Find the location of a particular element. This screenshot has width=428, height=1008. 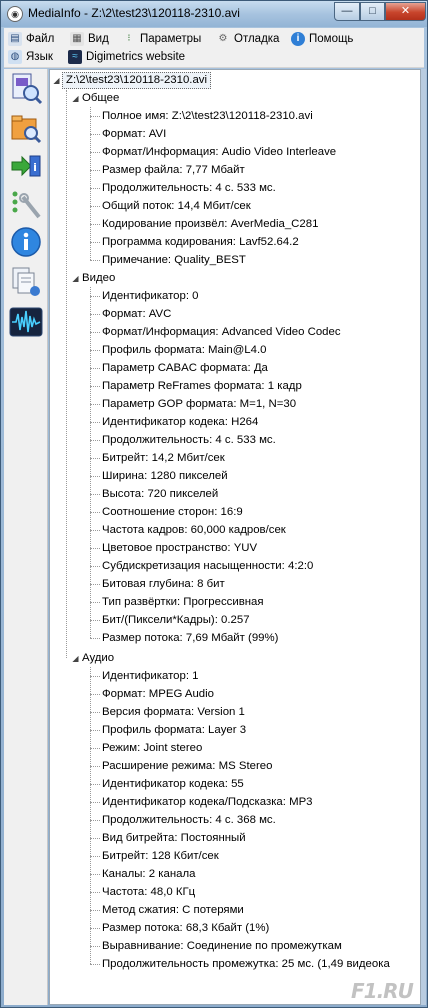

tree-item: Идентификатор: 0 is located at coordinates (150, 296).